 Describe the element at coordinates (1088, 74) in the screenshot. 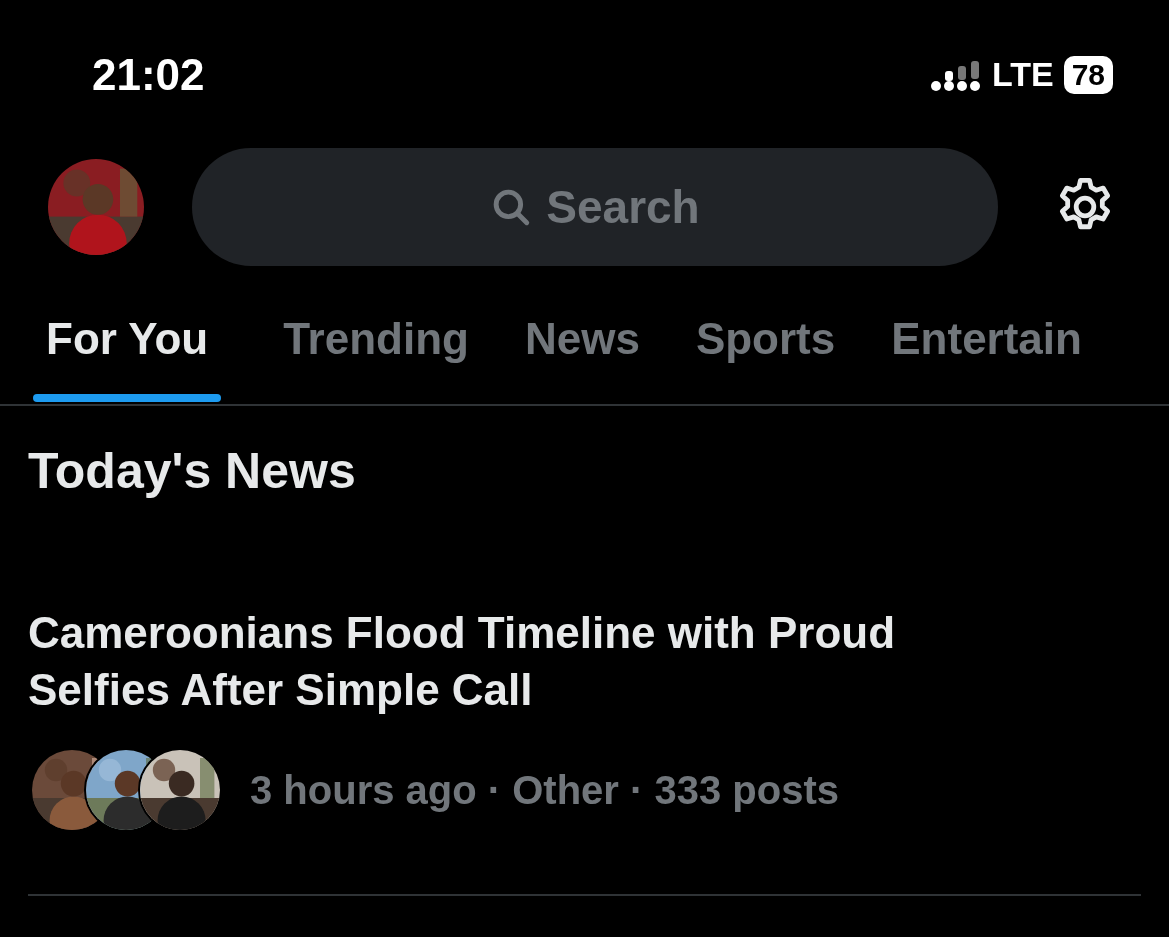

I see `battery-level: 78` at that location.